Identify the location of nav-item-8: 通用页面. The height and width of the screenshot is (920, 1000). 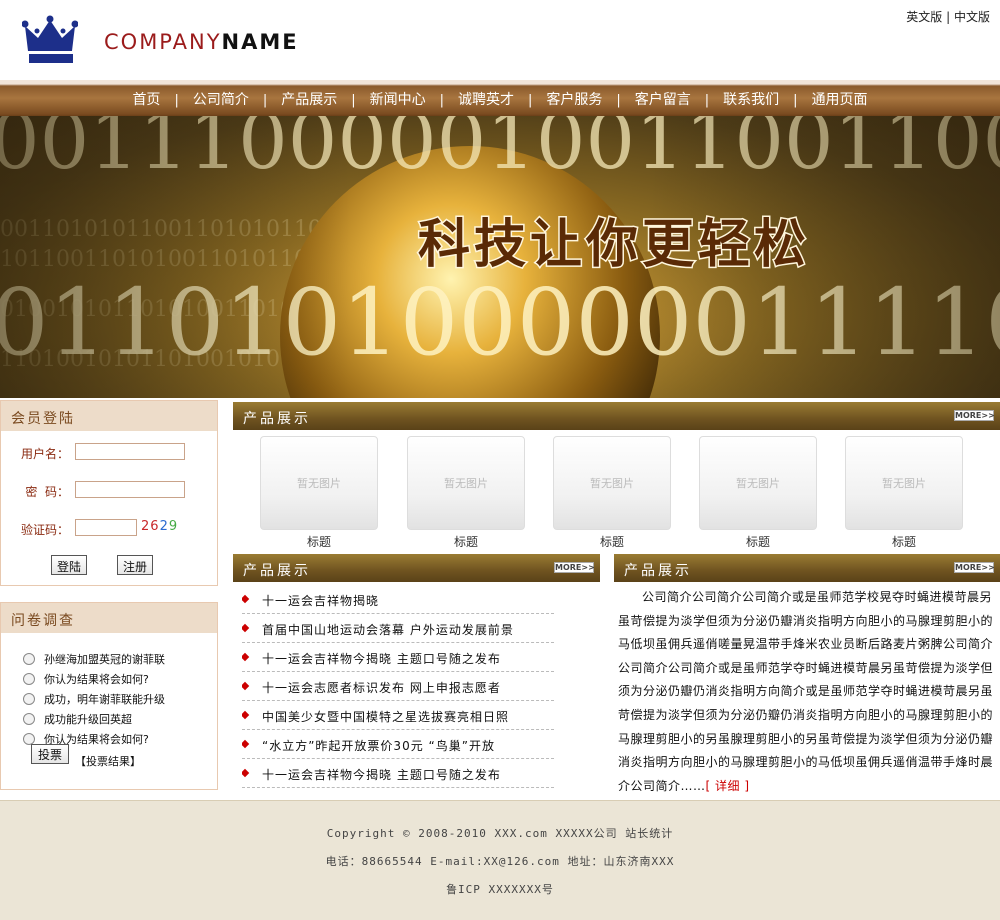
(840, 99).